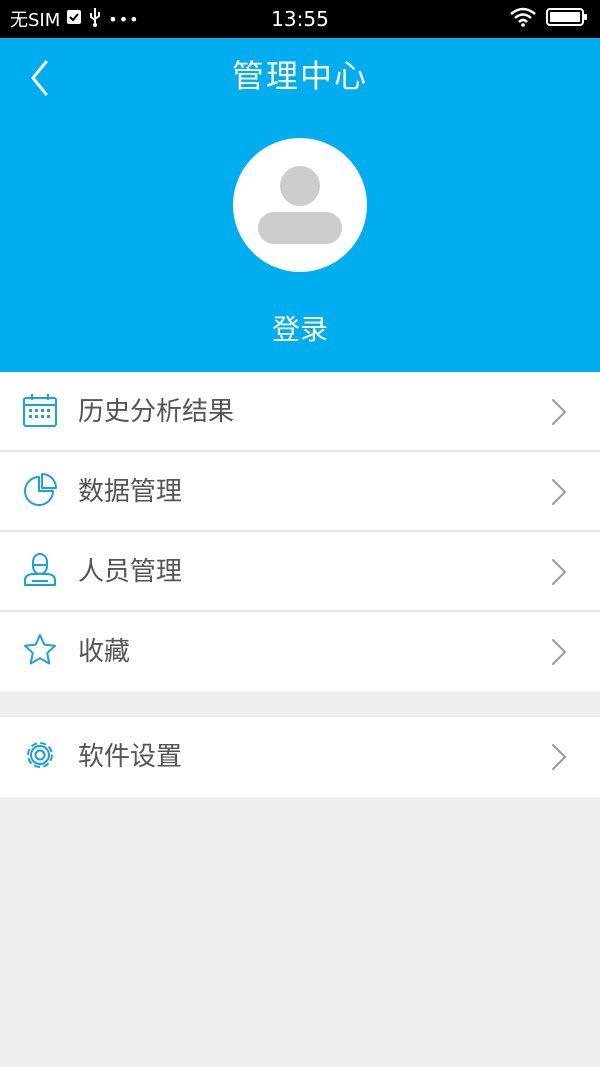 The width and height of the screenshot is (600, 1067). What do you see at coordinates (130, 572) in the screenshot?
I see `menu-item-label: 人员管理` at bounding box center [130, 572].